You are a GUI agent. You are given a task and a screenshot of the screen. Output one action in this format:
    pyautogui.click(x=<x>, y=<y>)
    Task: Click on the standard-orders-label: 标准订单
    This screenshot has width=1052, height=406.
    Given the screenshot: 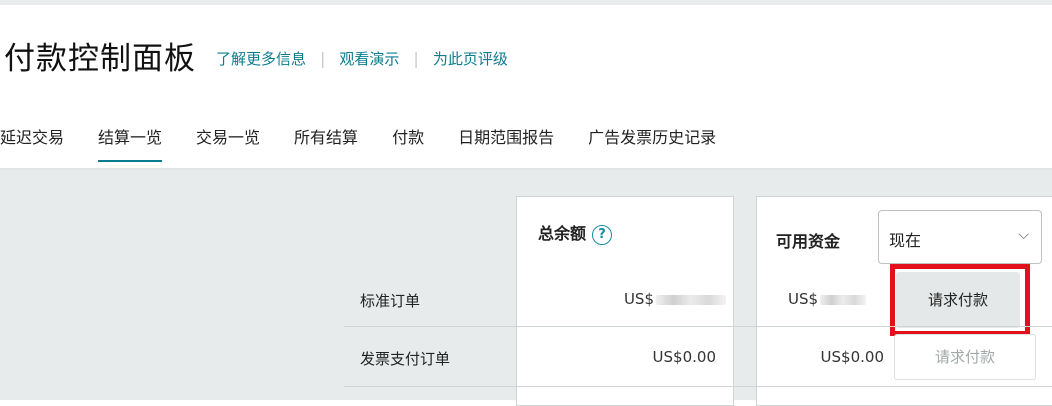 What is the action you would take?
    pyautogui.click(x=390, y=301)
    